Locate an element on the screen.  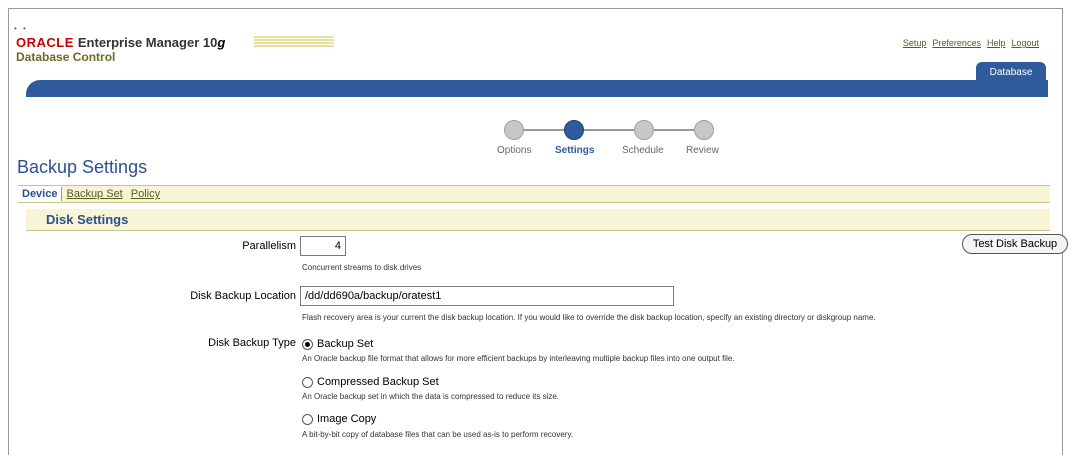
oracle-logo: ORACLE Enterprise Manager 10g is located at coordinates (120, 42).